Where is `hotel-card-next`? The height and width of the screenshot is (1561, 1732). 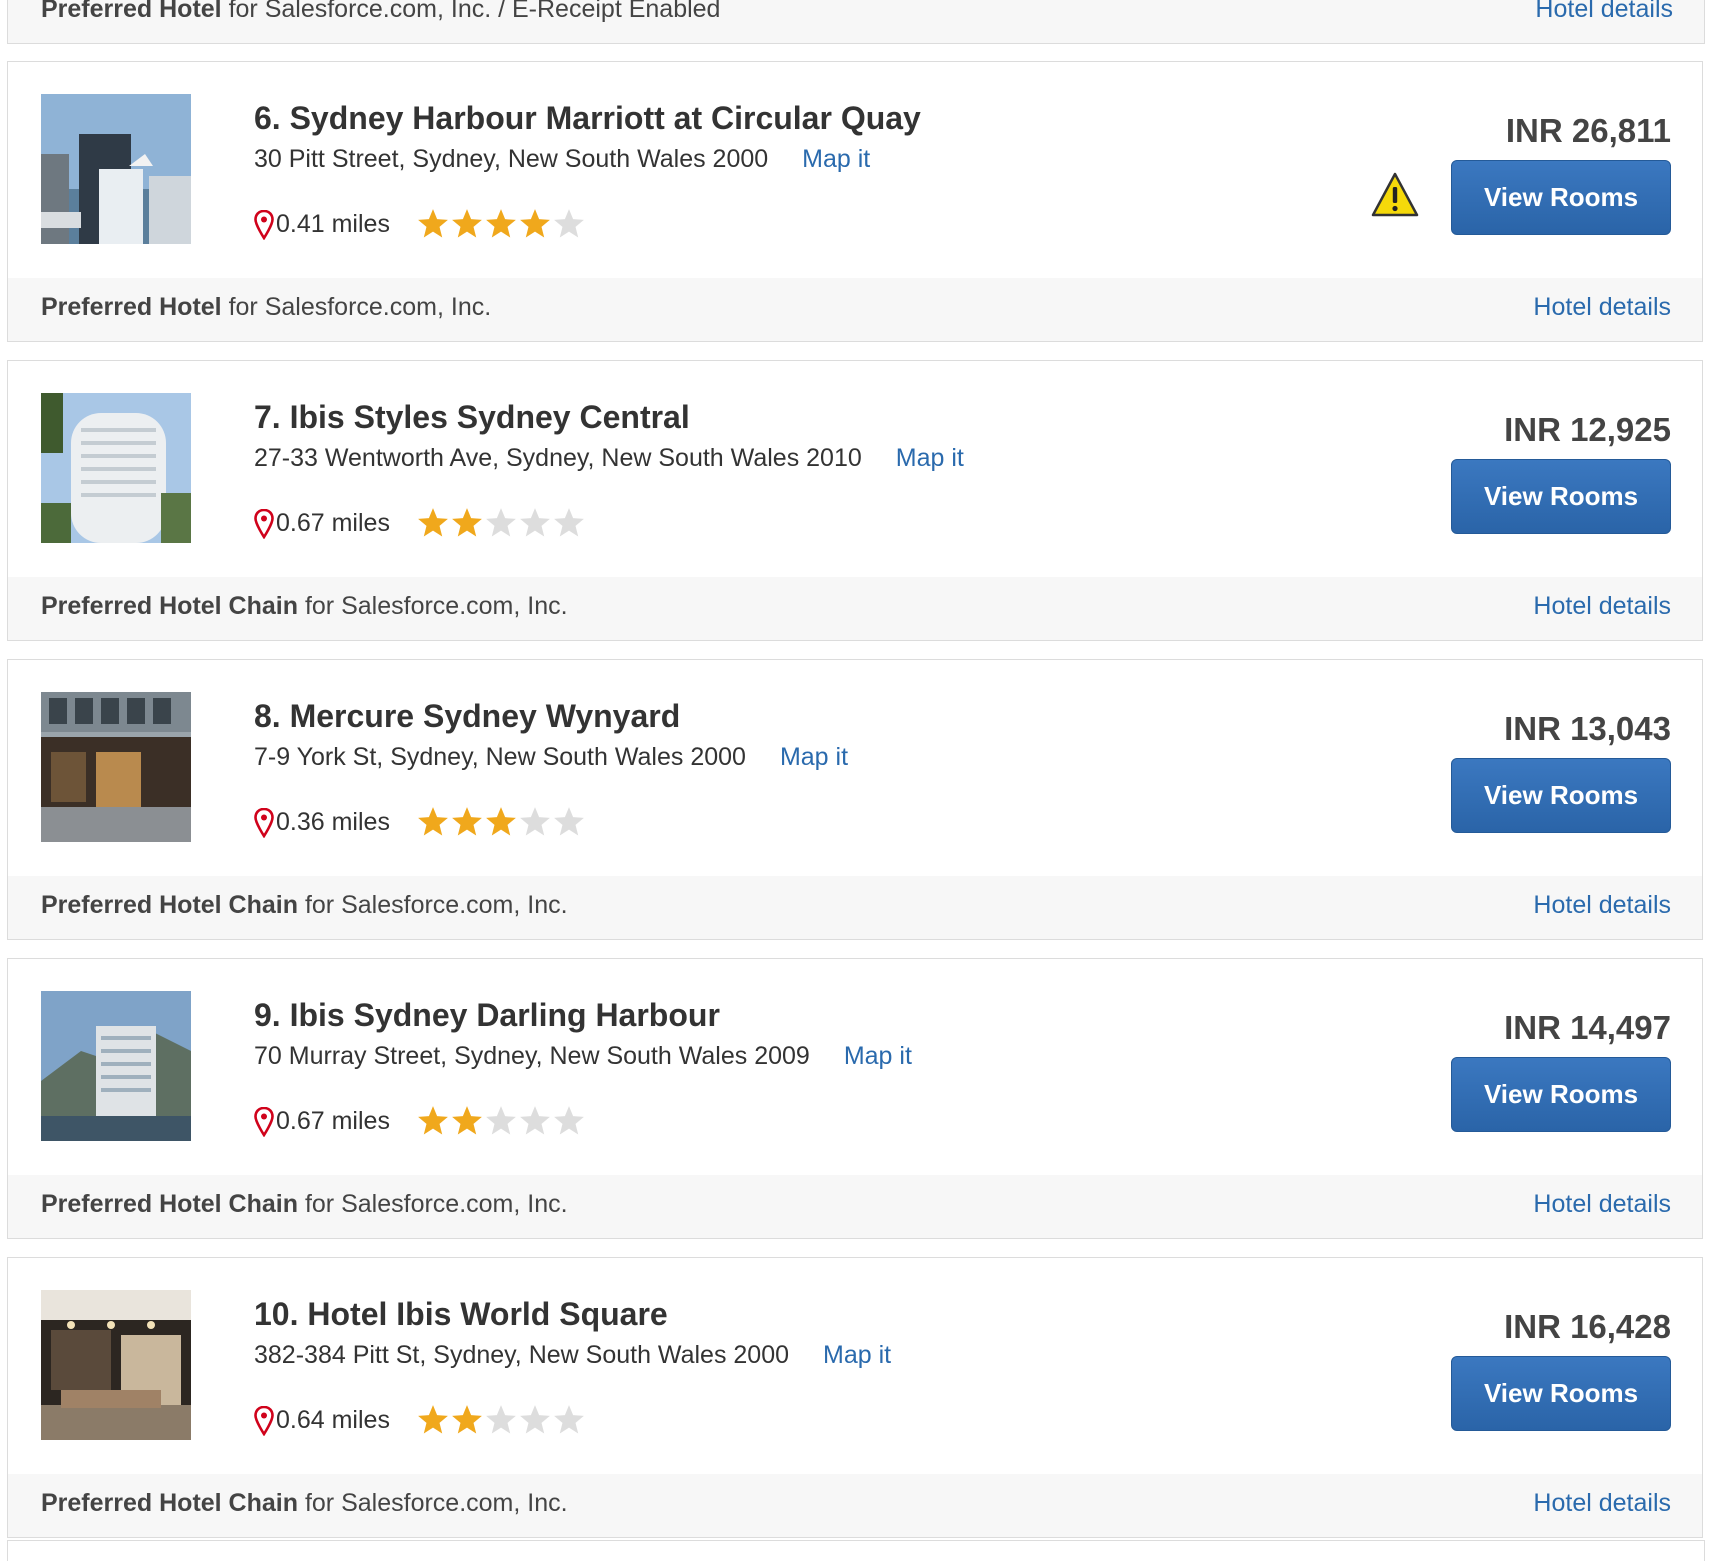
hotel-card-next is located at coordinates (856, 1550).